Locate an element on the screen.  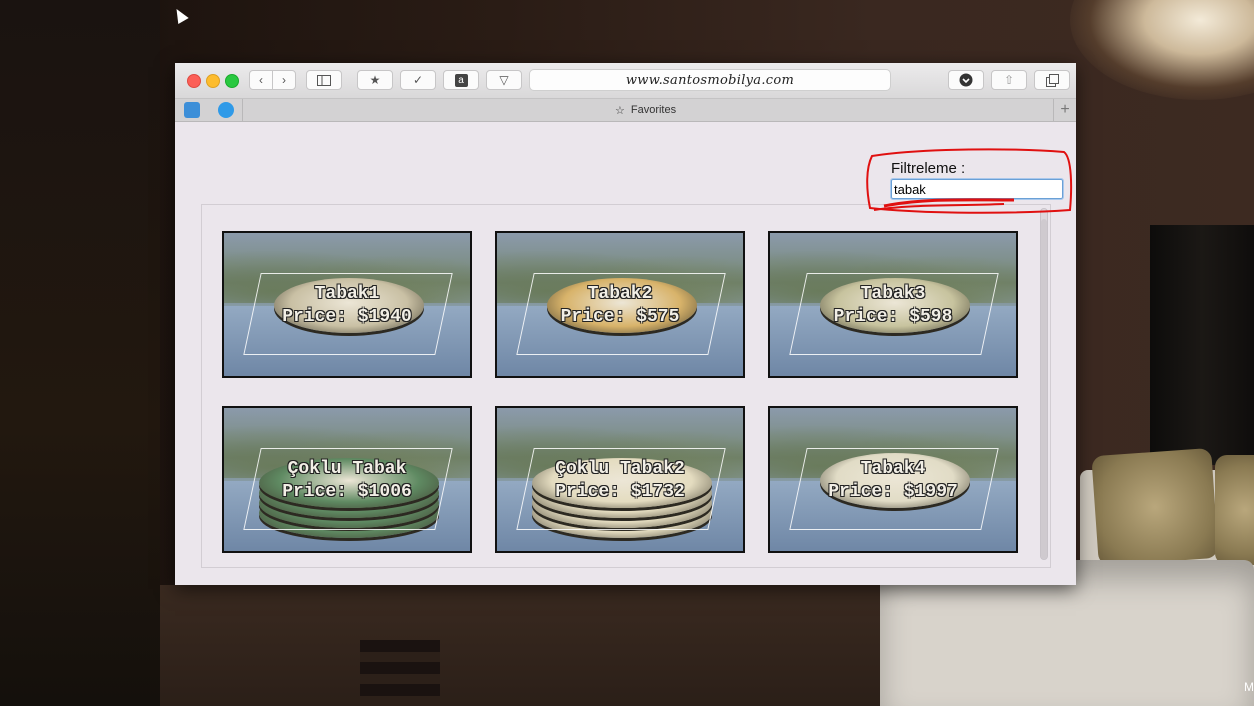
sidebar-icon is located at coordinates (324, 80).